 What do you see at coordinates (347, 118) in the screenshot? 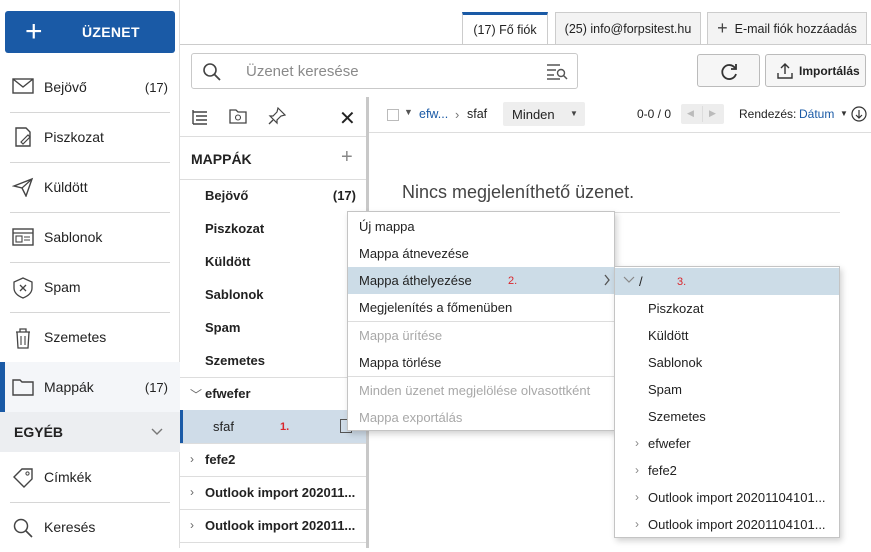
I see `close-icon: ✕` at bounding box center [347, 118].